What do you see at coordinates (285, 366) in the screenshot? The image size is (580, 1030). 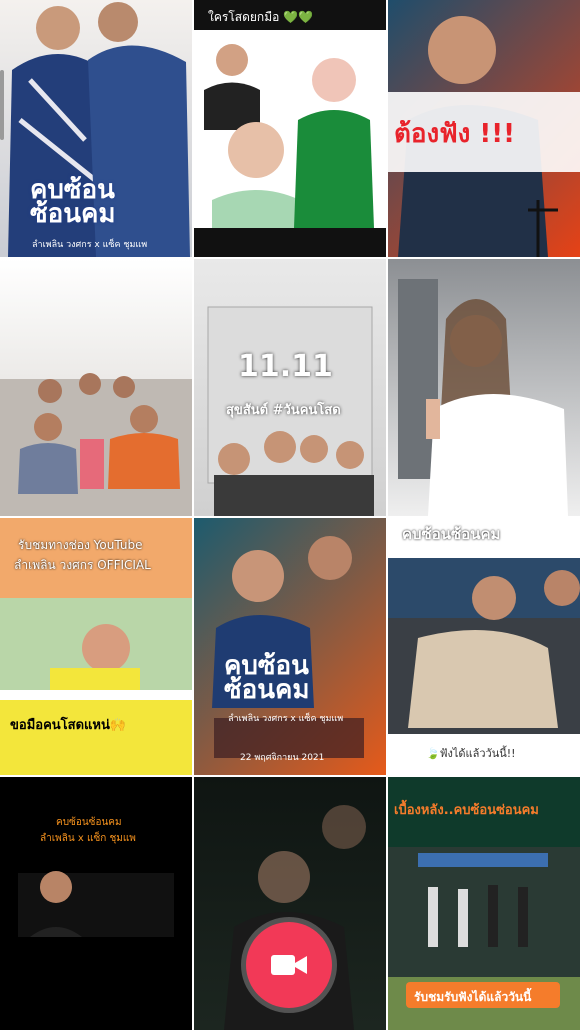 I see `video-date: 11.11` at bounding box center [285, 366].